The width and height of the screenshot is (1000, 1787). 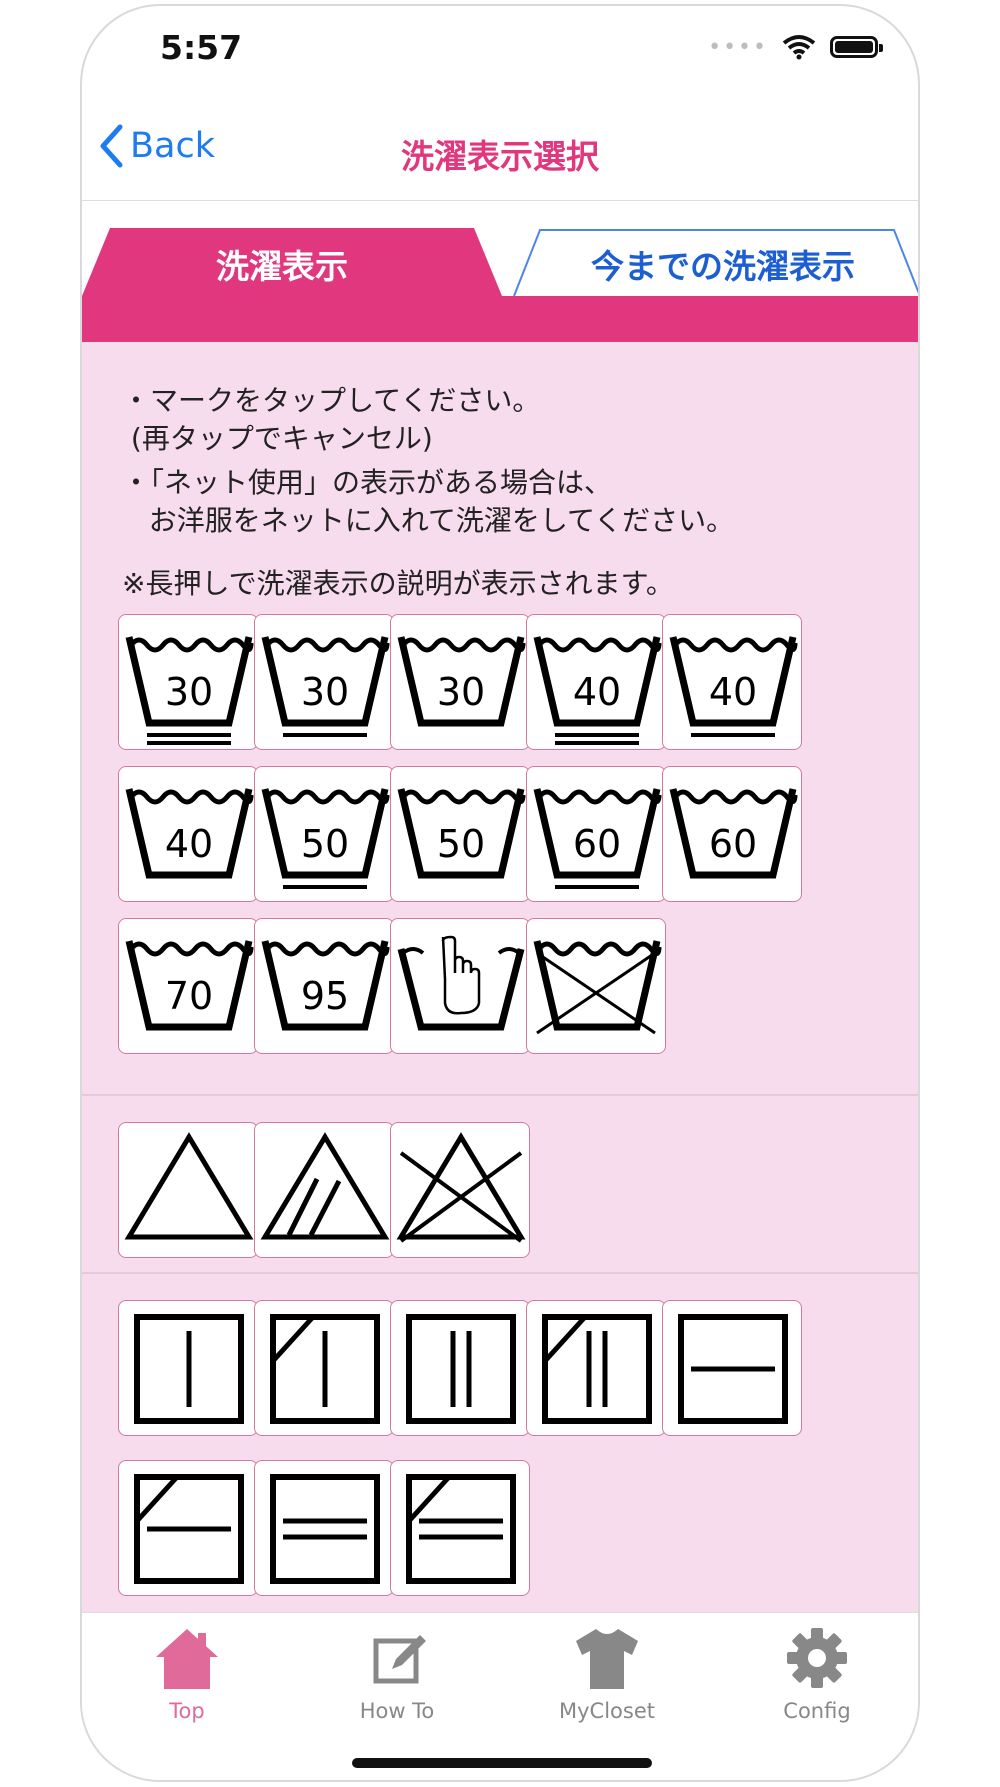 What do you see at coordinates (502, 1763) in the screenshot?
I see `home-indicator` at bounding box center [502, 1763].